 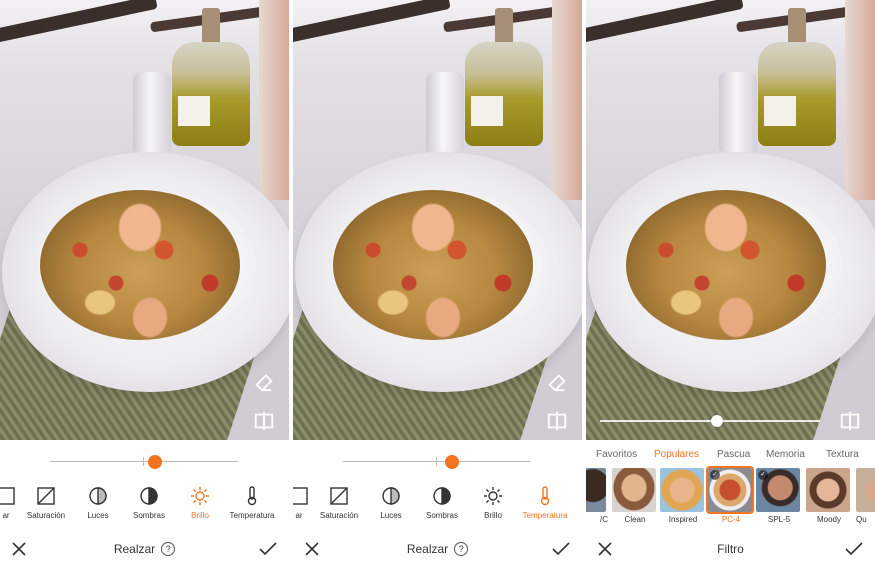 What do you see at coordinates (616, 454) in the screenshot?
I see `category-favoritos: Favoritos` at bounding box center [616, 454].